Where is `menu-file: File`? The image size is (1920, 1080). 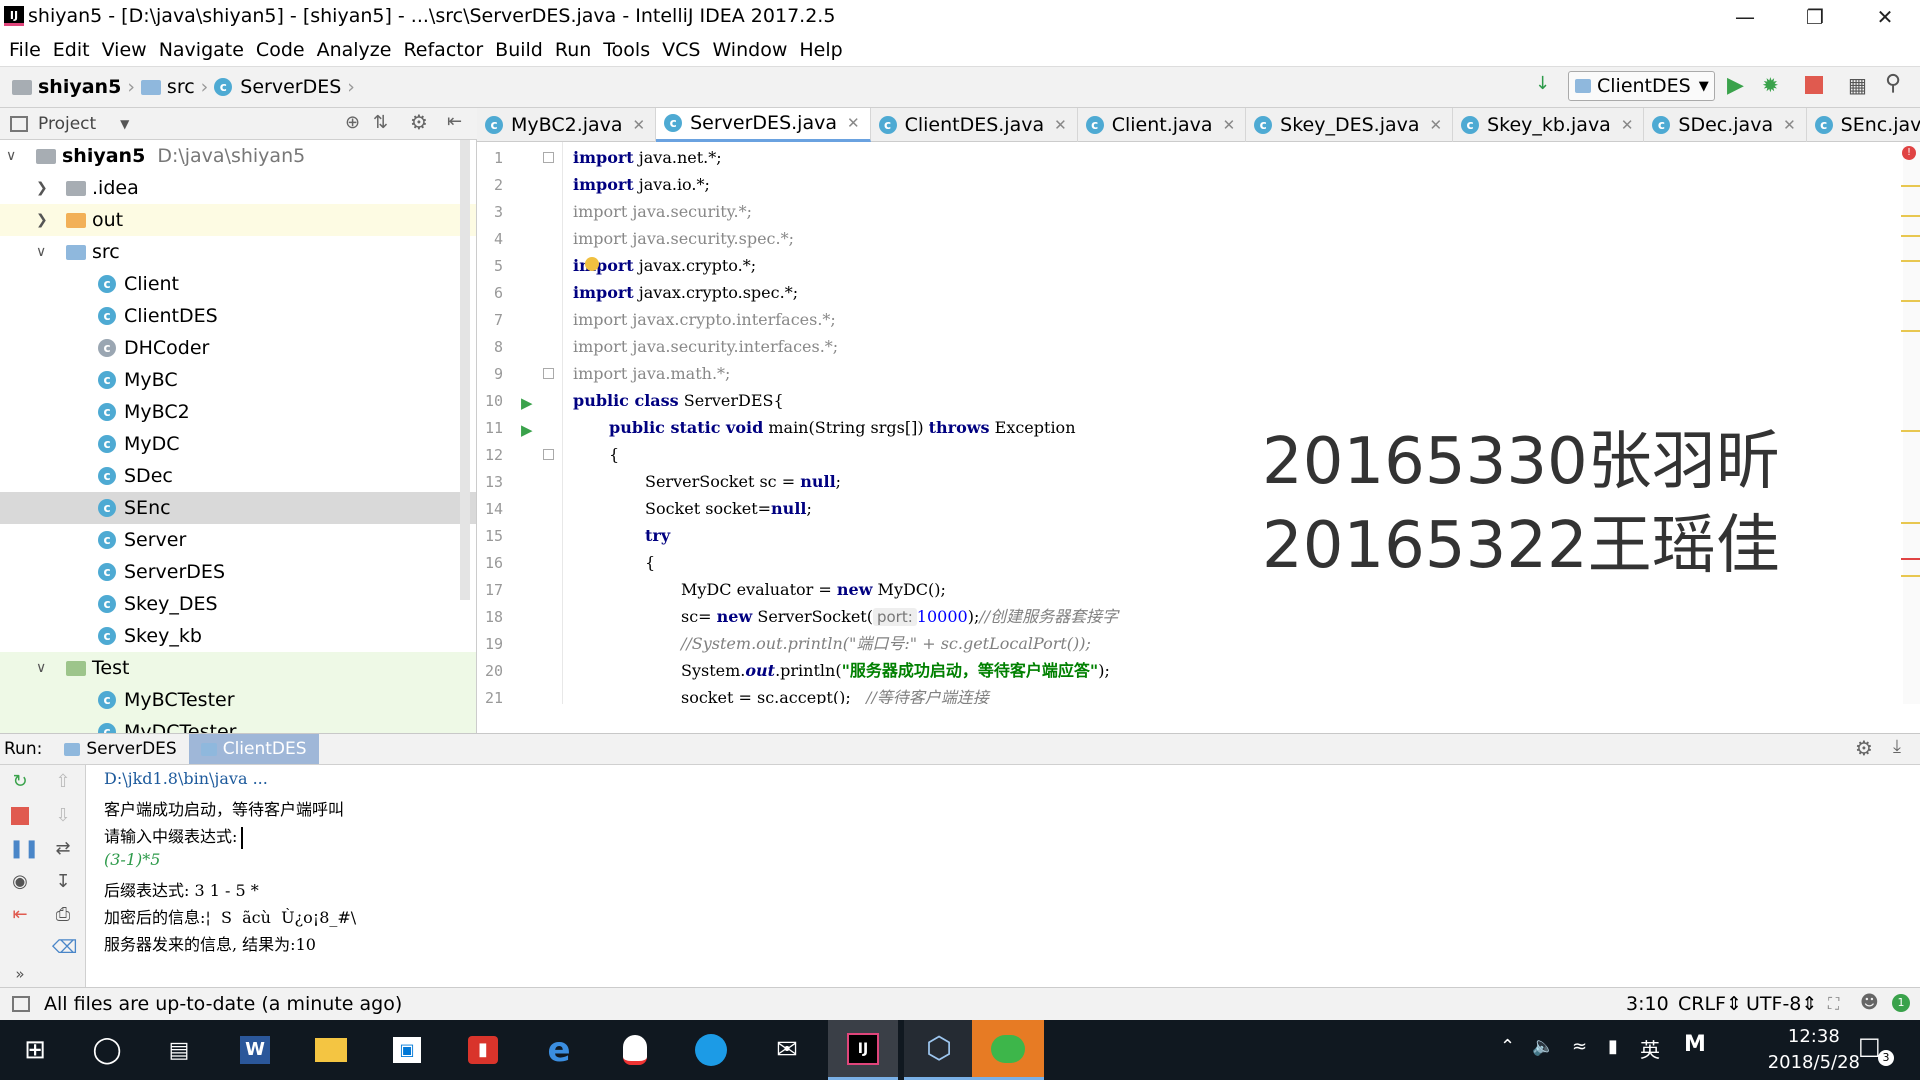 menu-file: File is located at coordinates (25, 50).